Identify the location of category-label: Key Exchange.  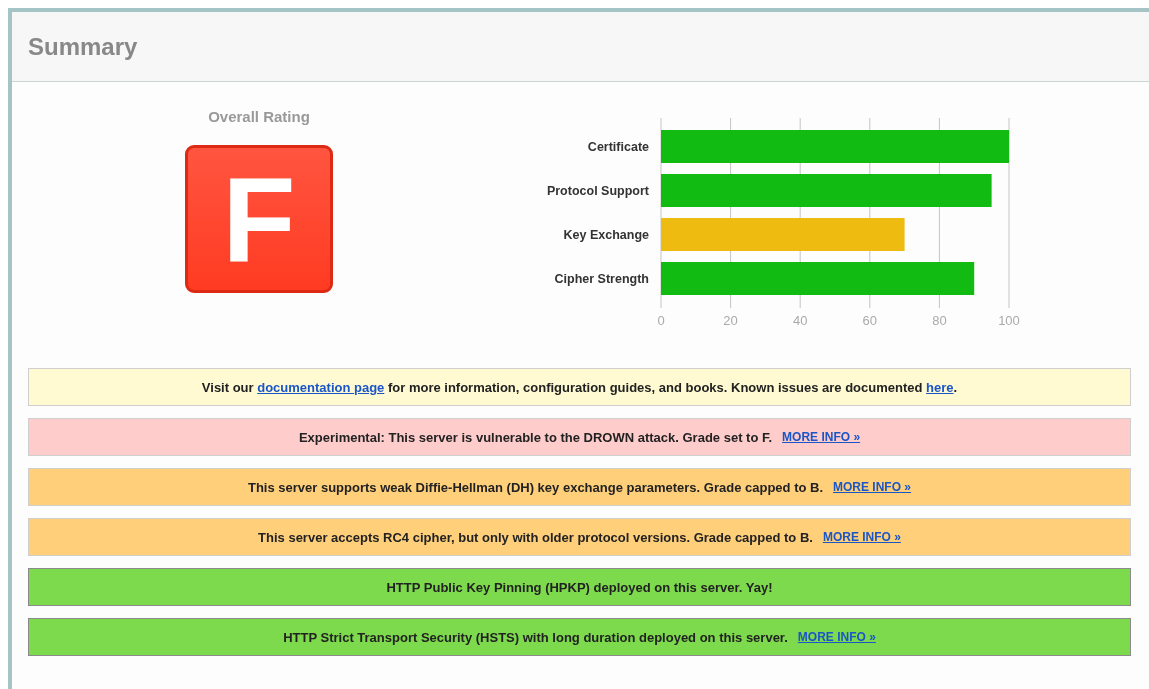
(606, 235).